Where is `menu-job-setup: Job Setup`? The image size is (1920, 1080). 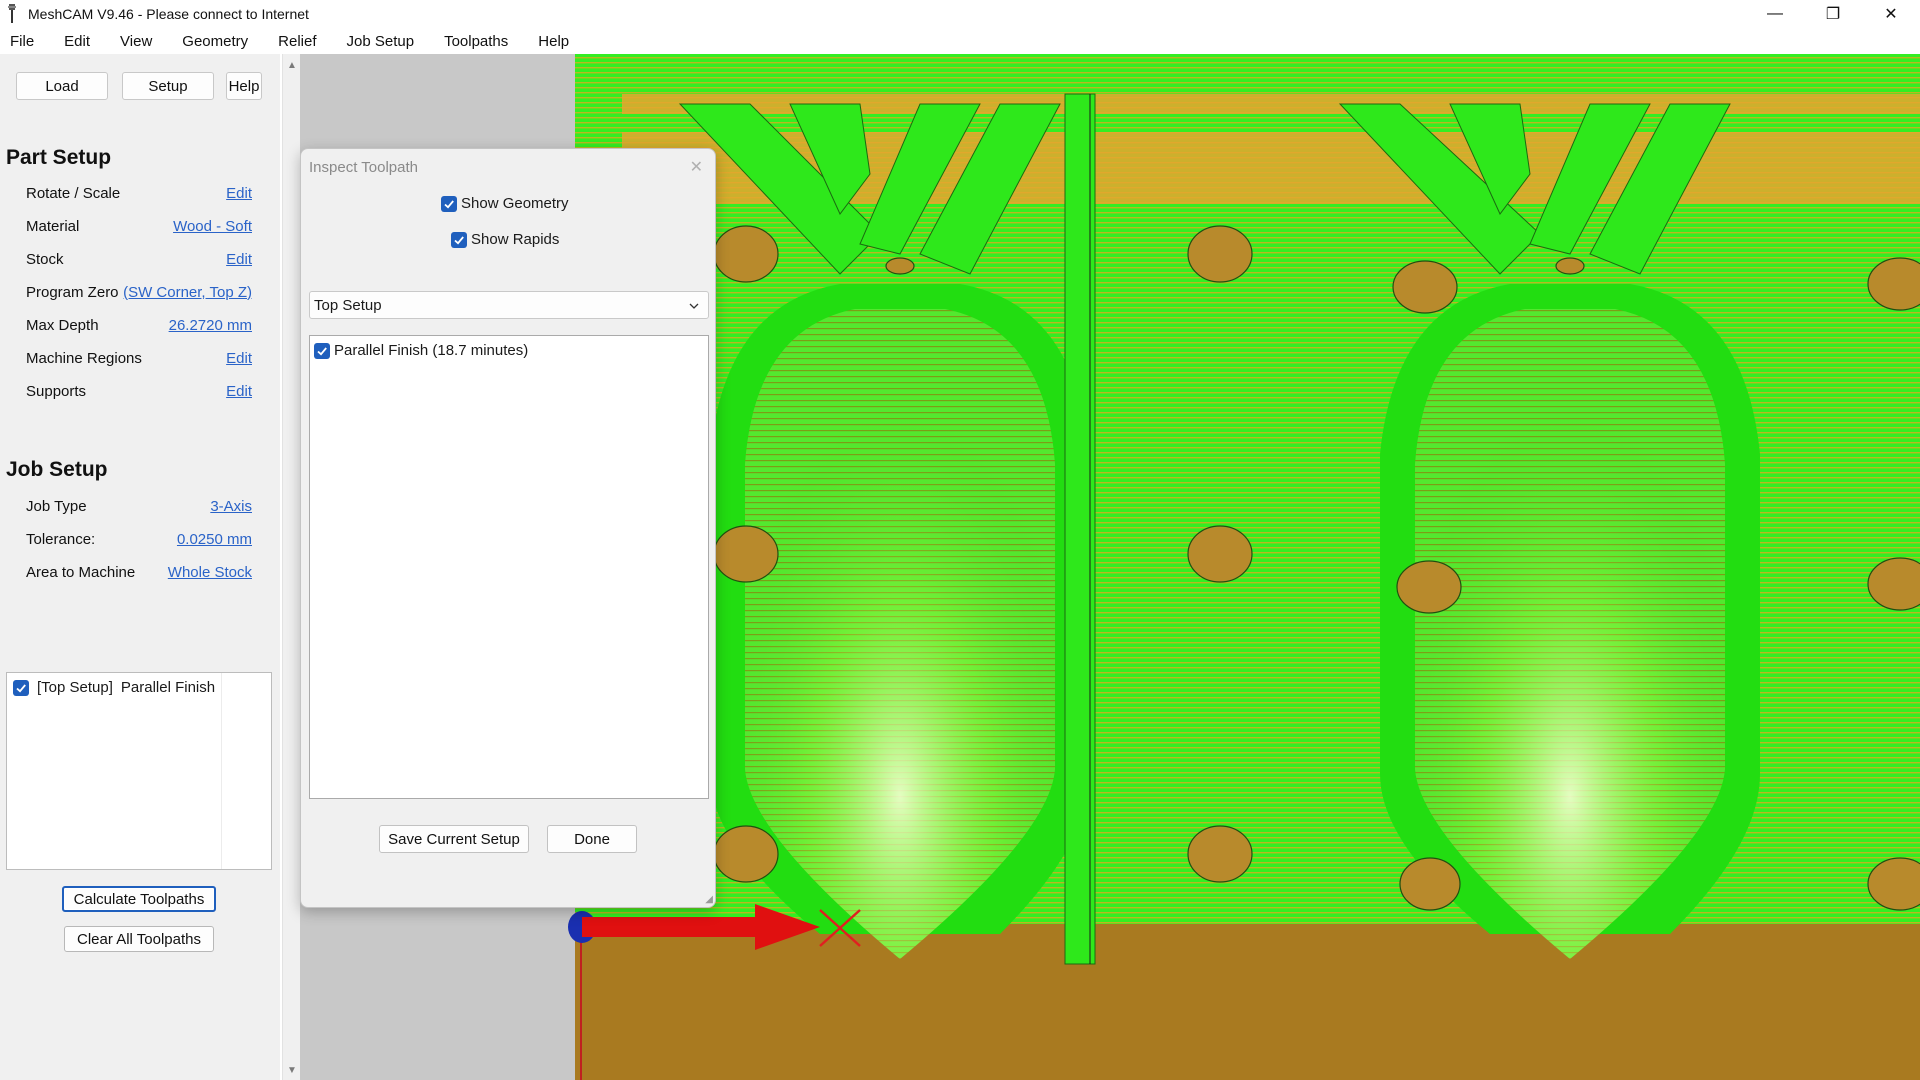
menu-job-setup: Job Setup is located at coordinates (381, 41).